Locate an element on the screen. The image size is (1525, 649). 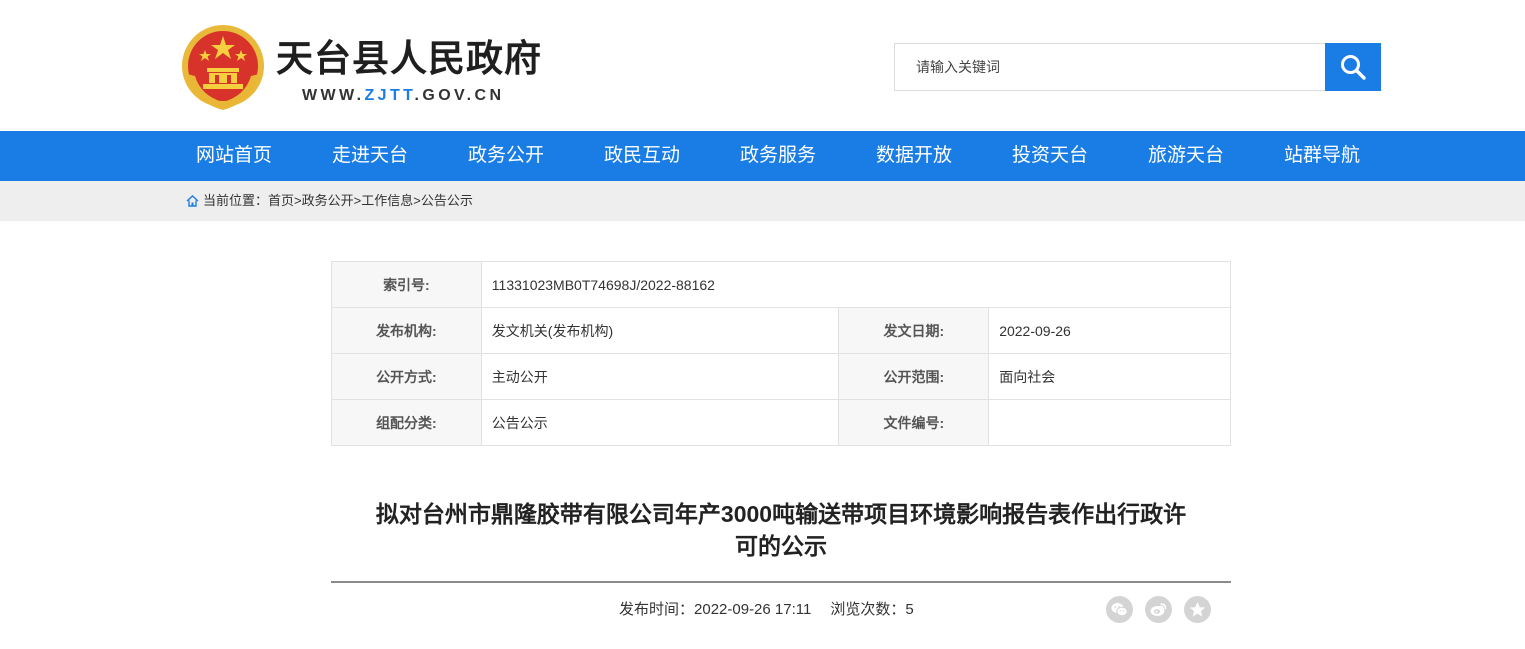
favorite-icon is located at coordinates (1197, 609).